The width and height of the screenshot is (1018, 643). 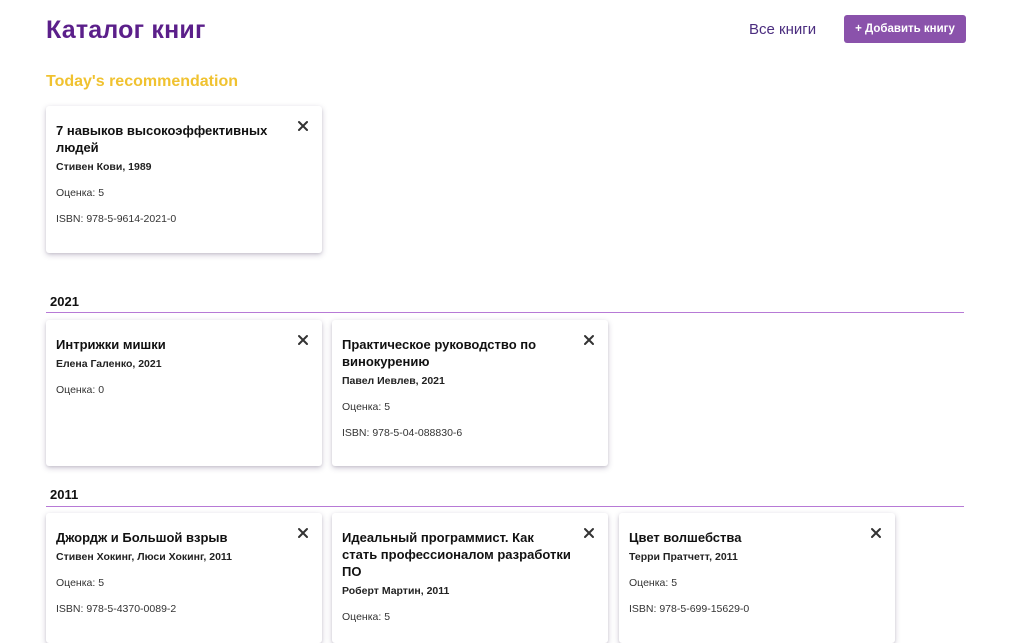 I want to click on book-isbn: ISBN: 978-5-4370-0089-2, so click(x=116, y=609).